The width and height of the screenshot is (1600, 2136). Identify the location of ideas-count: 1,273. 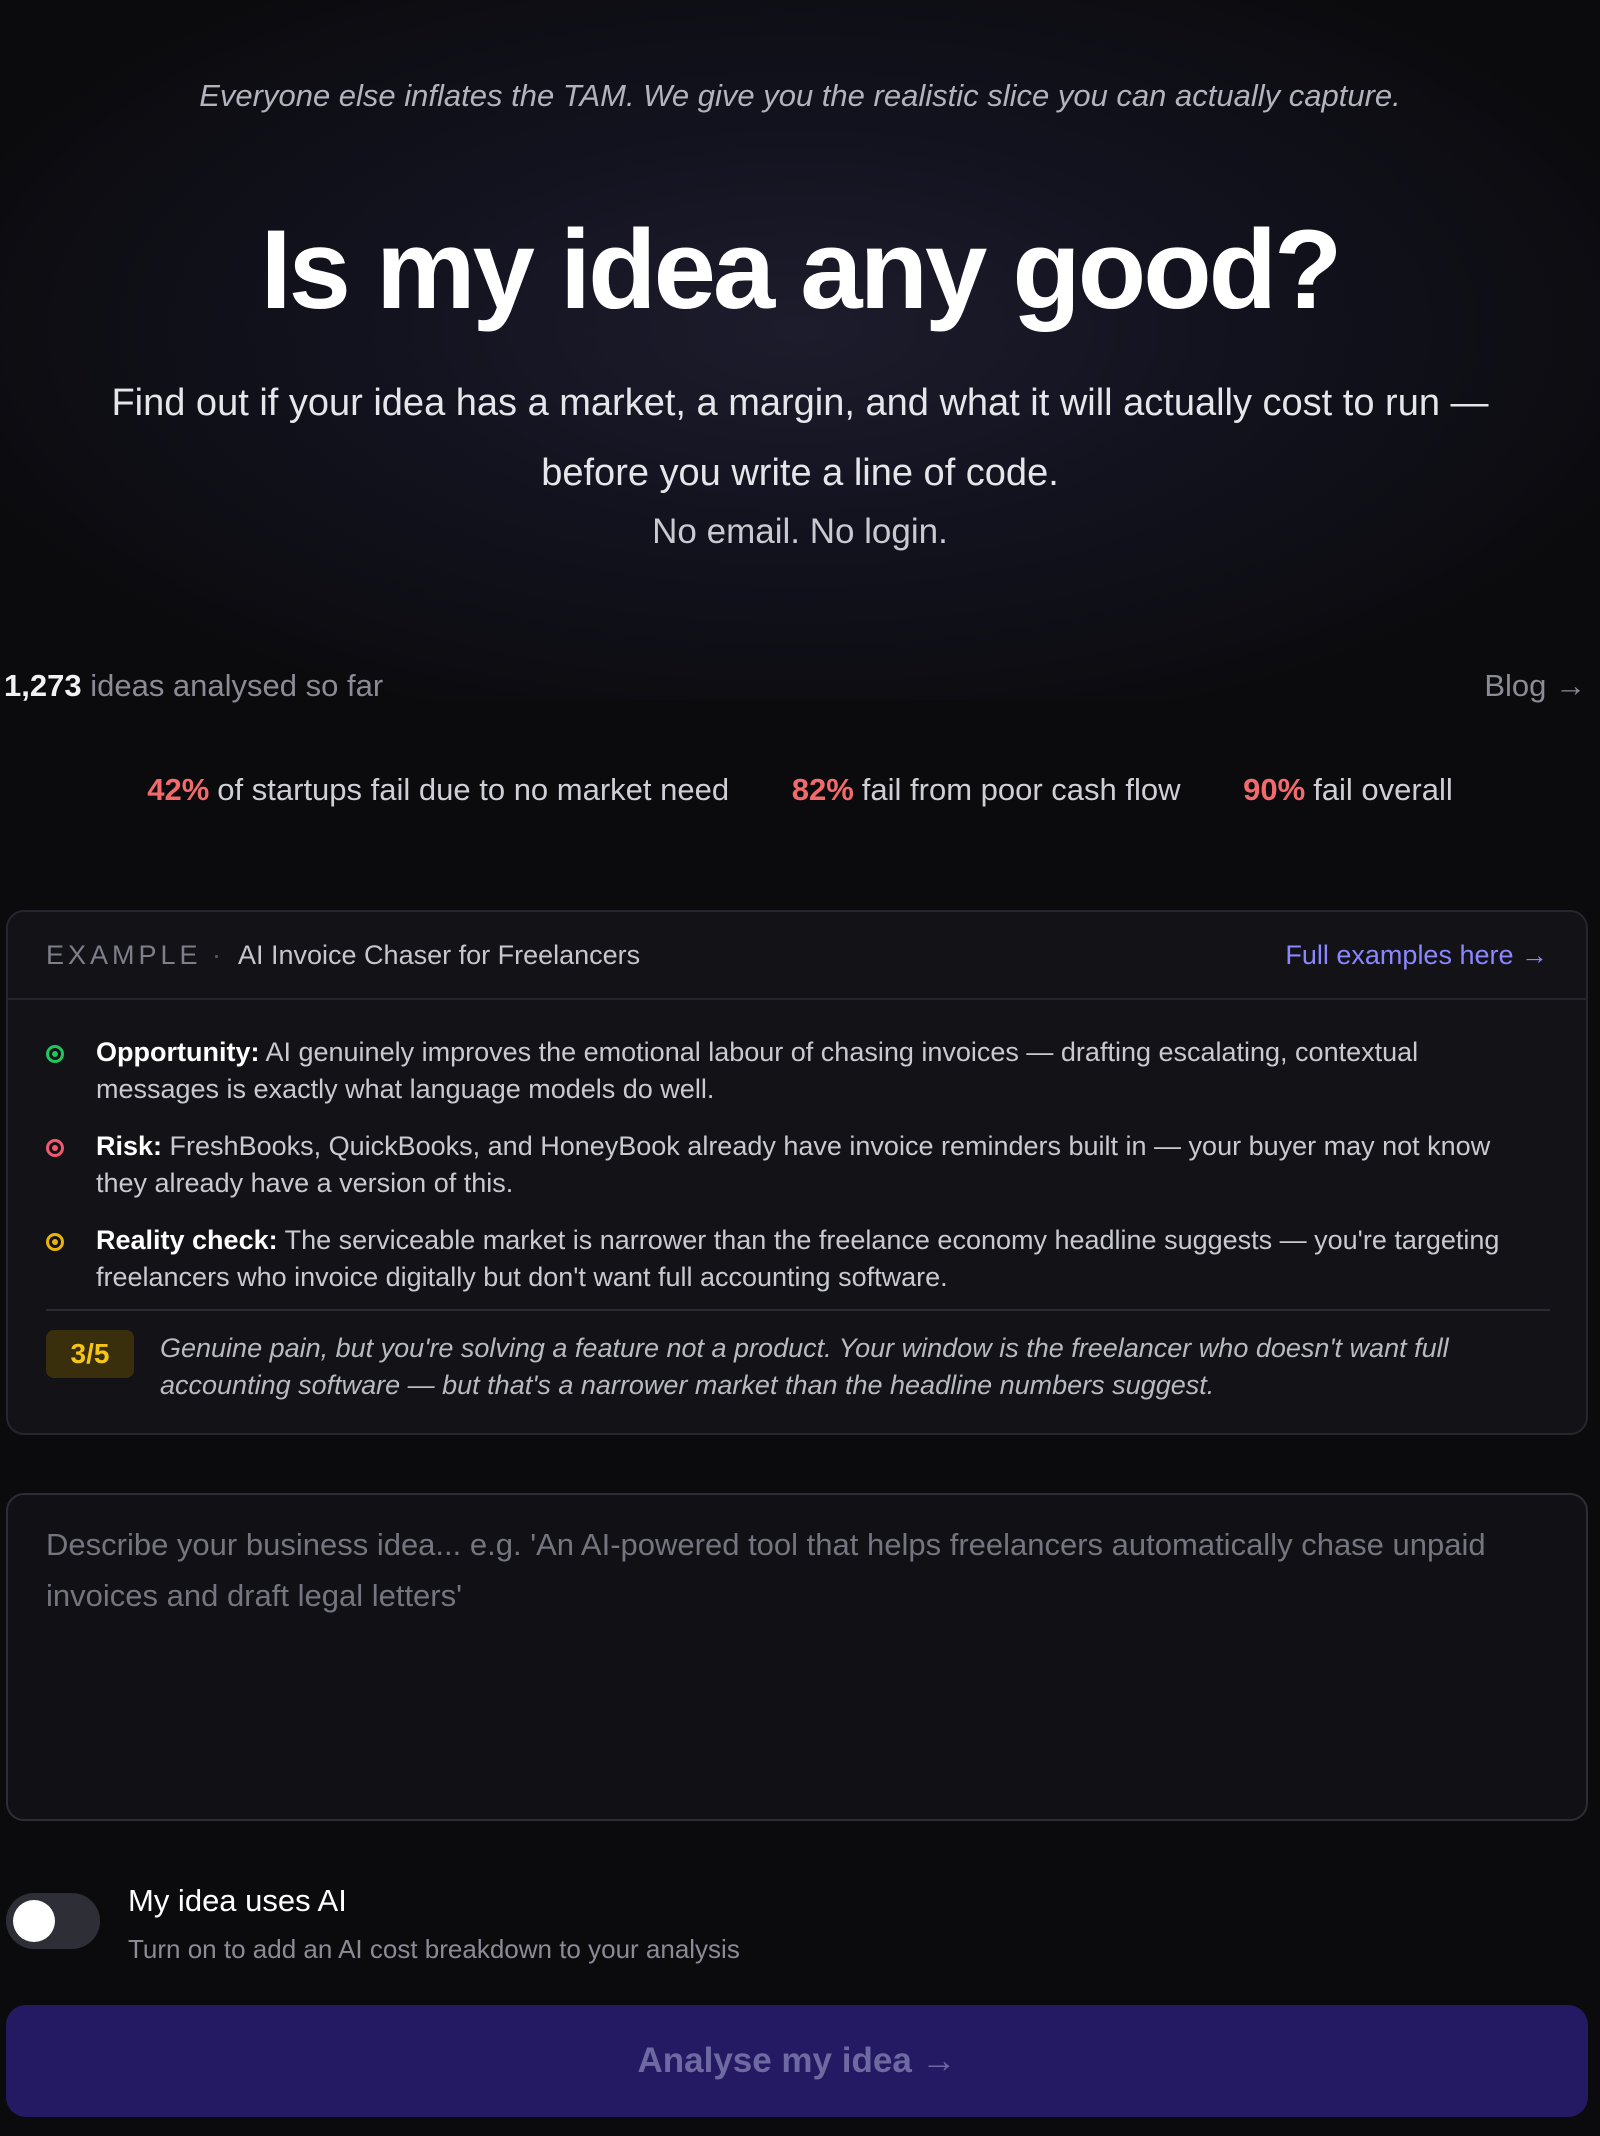
(43, 685).